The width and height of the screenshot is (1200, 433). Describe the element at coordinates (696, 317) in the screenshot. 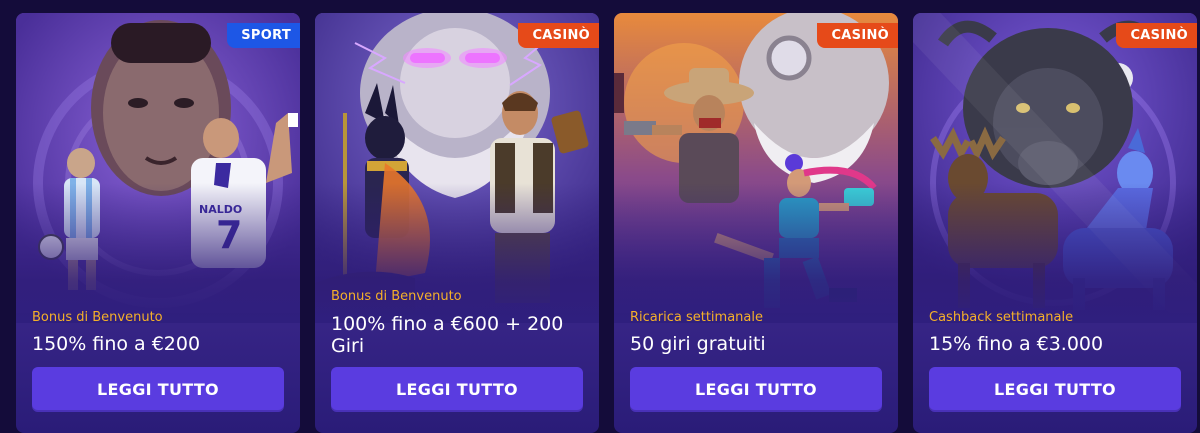

I see `promo-subtitle: Ricarica settimanale` at that location.